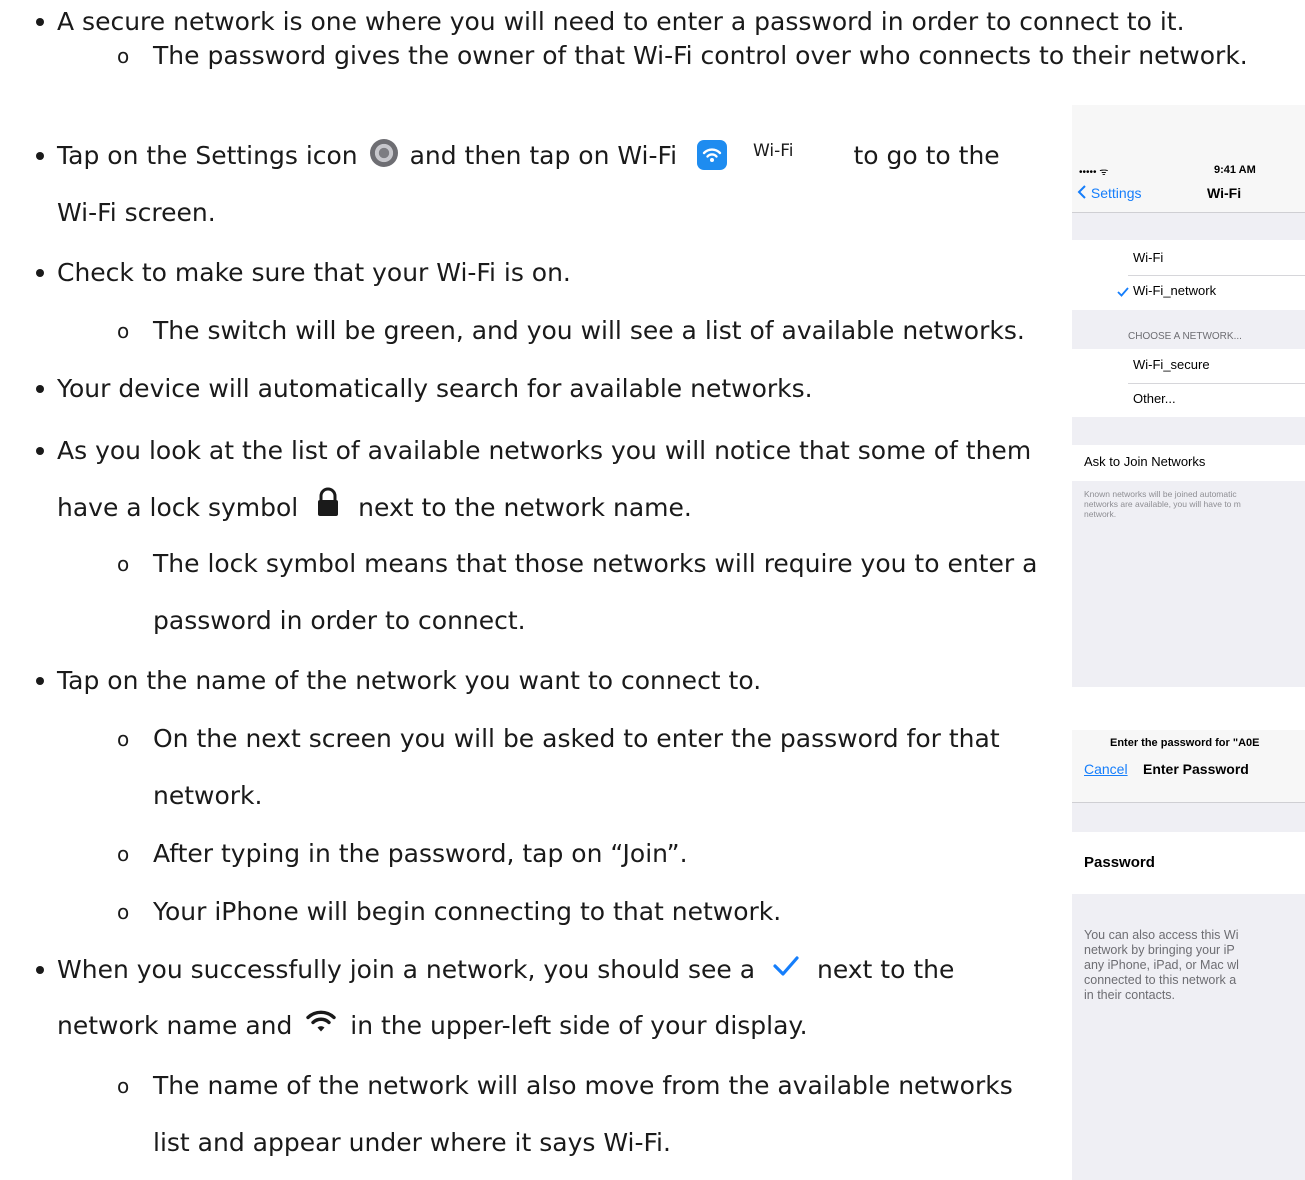 This screenshot has height=1180, width=1305. Describe the element at coordinates (1159, 950) in the screenshot. I see `info-text: network by bringing your iP` at that location.